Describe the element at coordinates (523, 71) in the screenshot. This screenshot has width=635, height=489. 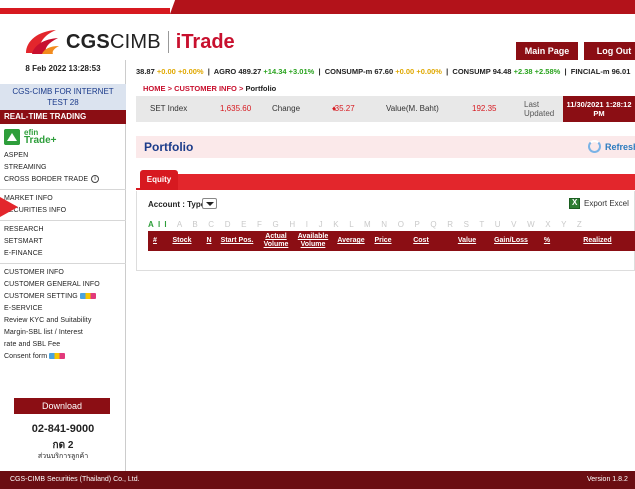
I see `ticker-change: +2.38` at that location.